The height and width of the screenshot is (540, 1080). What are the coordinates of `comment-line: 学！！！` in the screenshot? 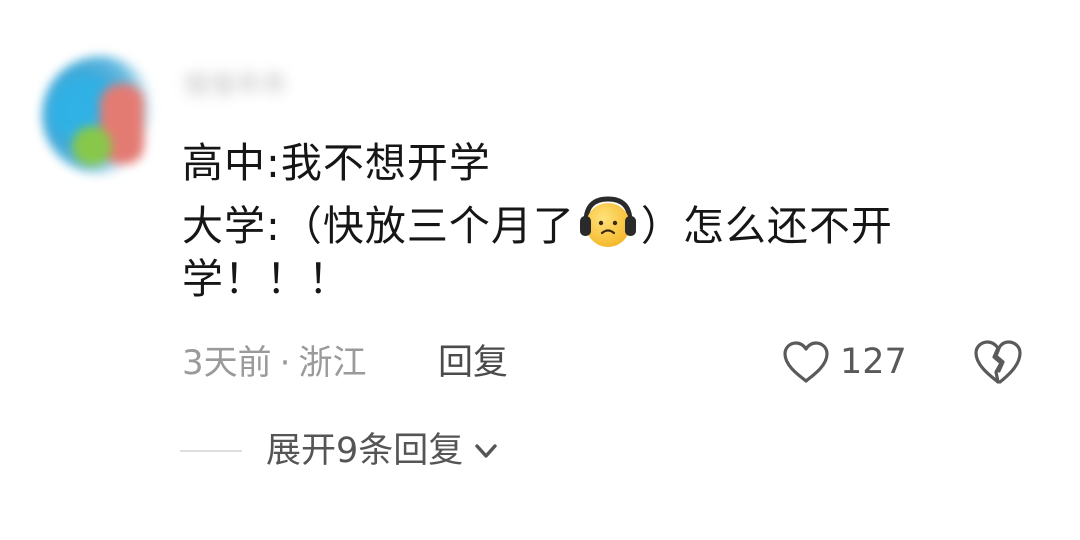 It's located at (266, 279).